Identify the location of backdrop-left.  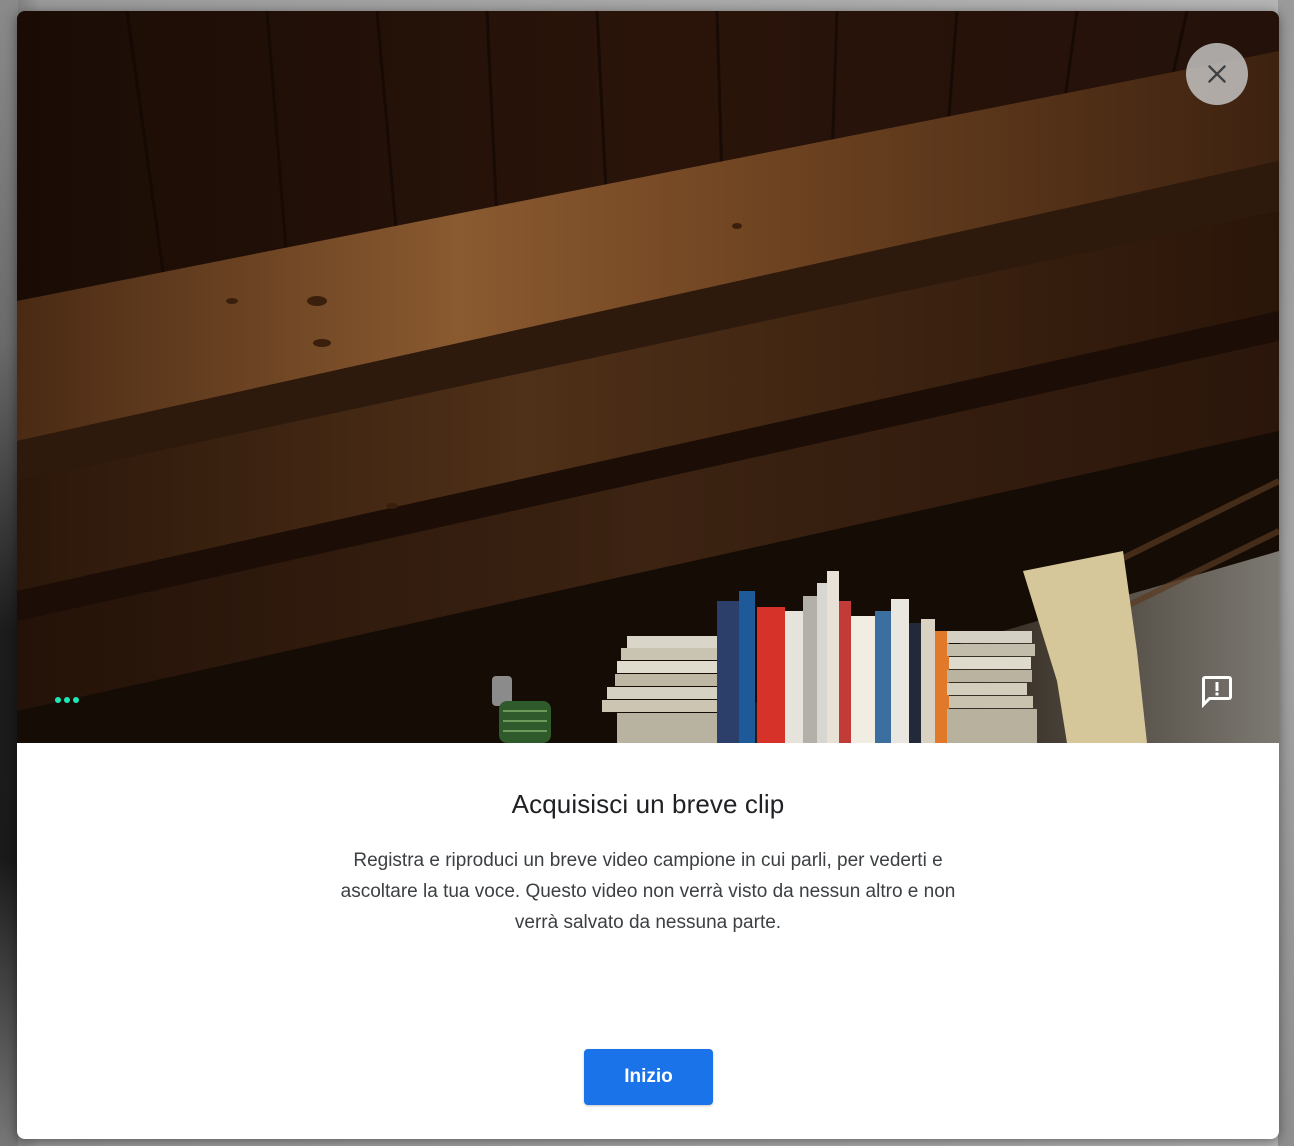
(9, 573).